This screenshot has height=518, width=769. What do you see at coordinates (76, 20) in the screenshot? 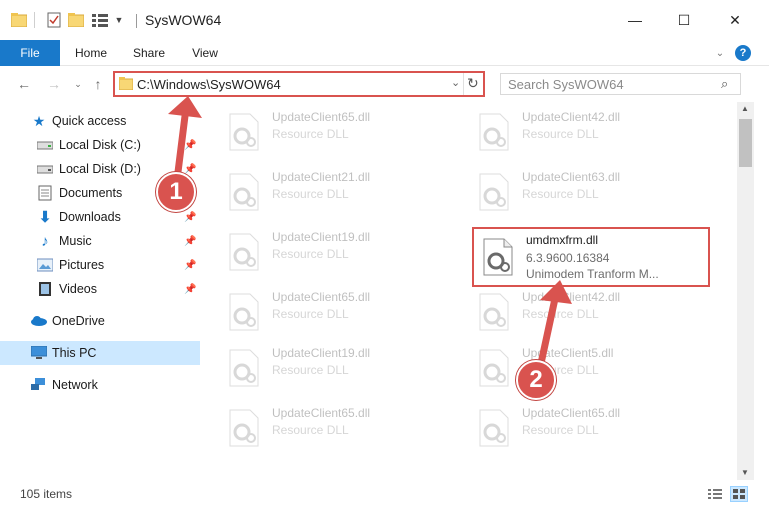
I see `new-folder-icon` at bounding box center [76, 20].